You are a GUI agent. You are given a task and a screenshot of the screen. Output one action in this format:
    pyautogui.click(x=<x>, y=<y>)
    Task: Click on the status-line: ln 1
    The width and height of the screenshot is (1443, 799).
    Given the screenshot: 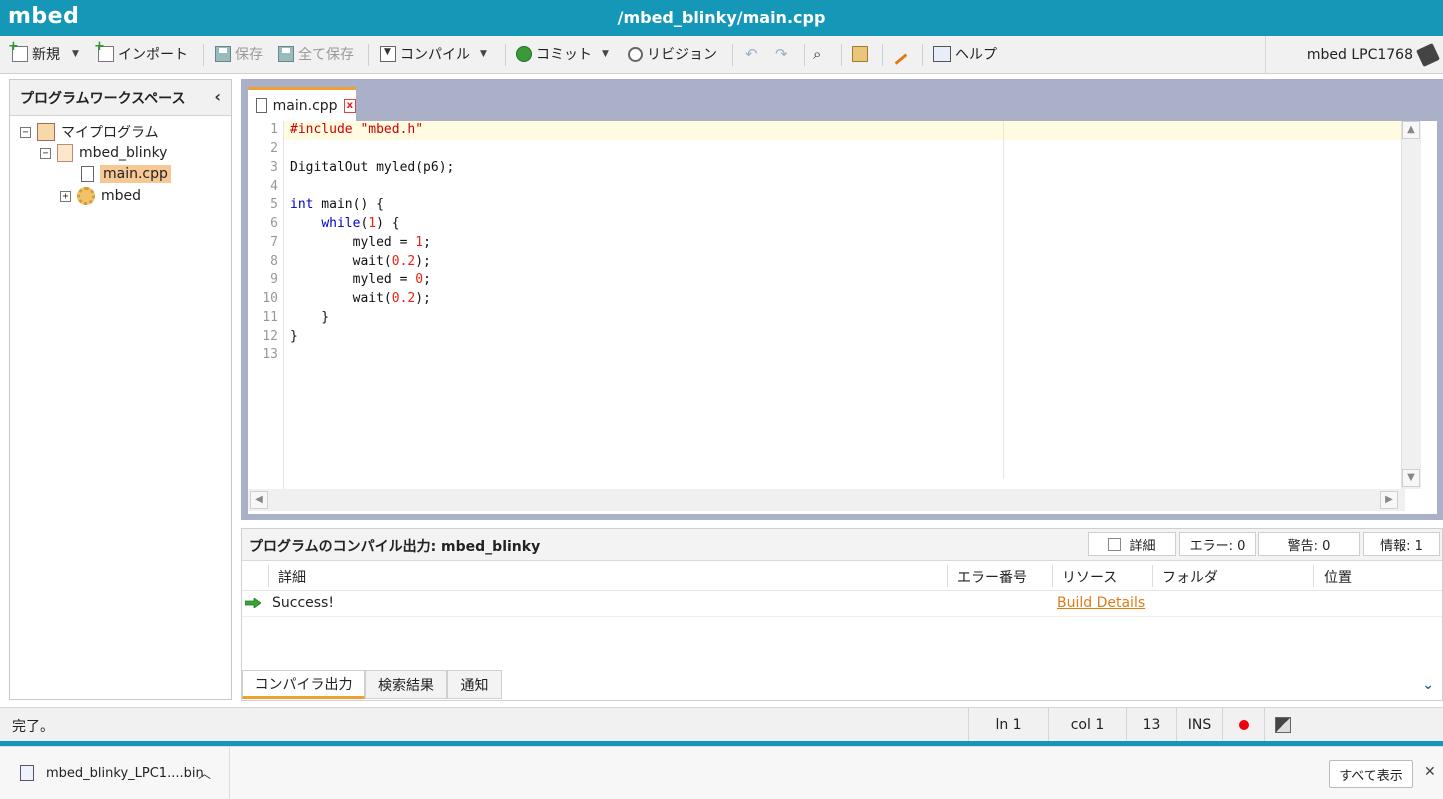 What is the action you would take?
    pyautogui.click(x=1008, y=724)
    